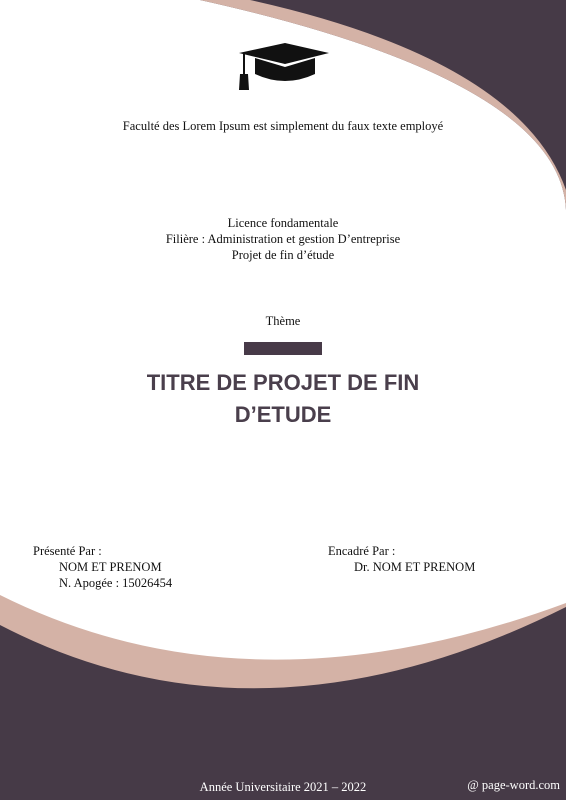 Image resolution: width=566 pixels, height=800 pixels. Describe the element at coordinates (283, 255) in the screenshot. I see `project-line: Projet de fin d’étude` at that location.